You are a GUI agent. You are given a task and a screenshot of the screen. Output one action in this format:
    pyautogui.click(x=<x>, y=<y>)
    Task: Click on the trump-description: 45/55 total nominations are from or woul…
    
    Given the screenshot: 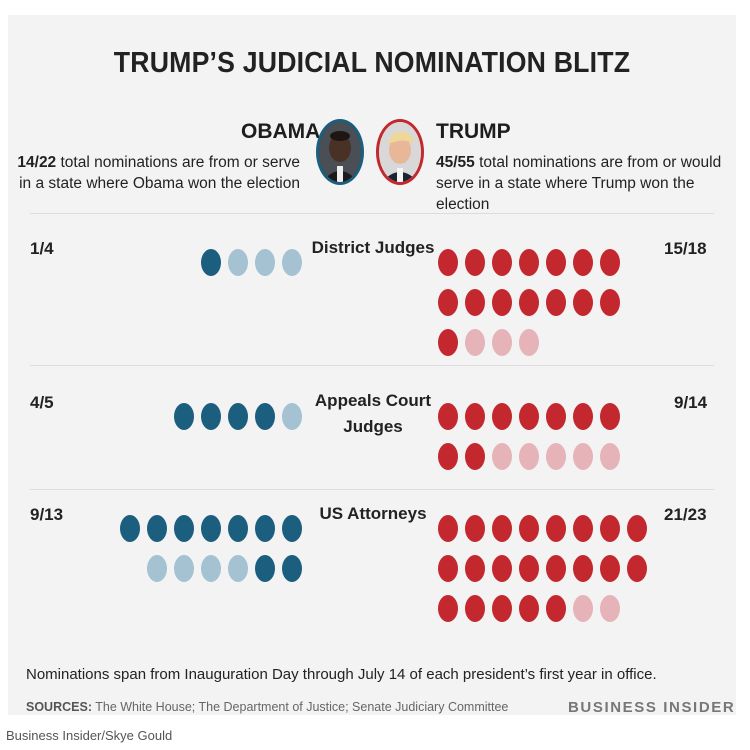 What is the action you would take?
    pyautogui.click(x=586, y=183)
    